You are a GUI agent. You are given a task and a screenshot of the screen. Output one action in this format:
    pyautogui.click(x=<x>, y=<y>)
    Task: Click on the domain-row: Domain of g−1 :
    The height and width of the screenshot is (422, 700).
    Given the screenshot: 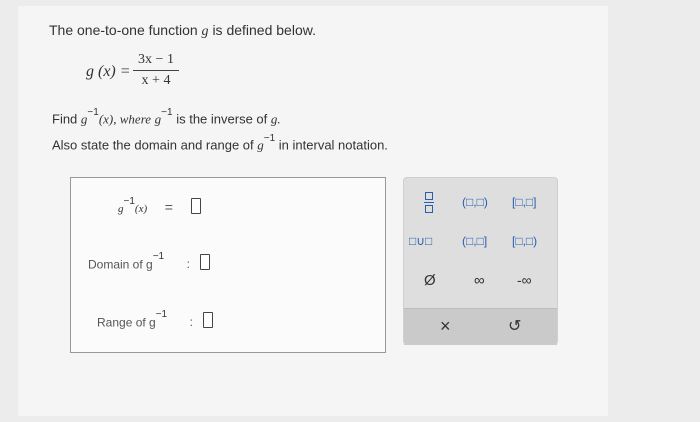 What is the action you would take?
    pyautogui.click(x=149, y=262)
    